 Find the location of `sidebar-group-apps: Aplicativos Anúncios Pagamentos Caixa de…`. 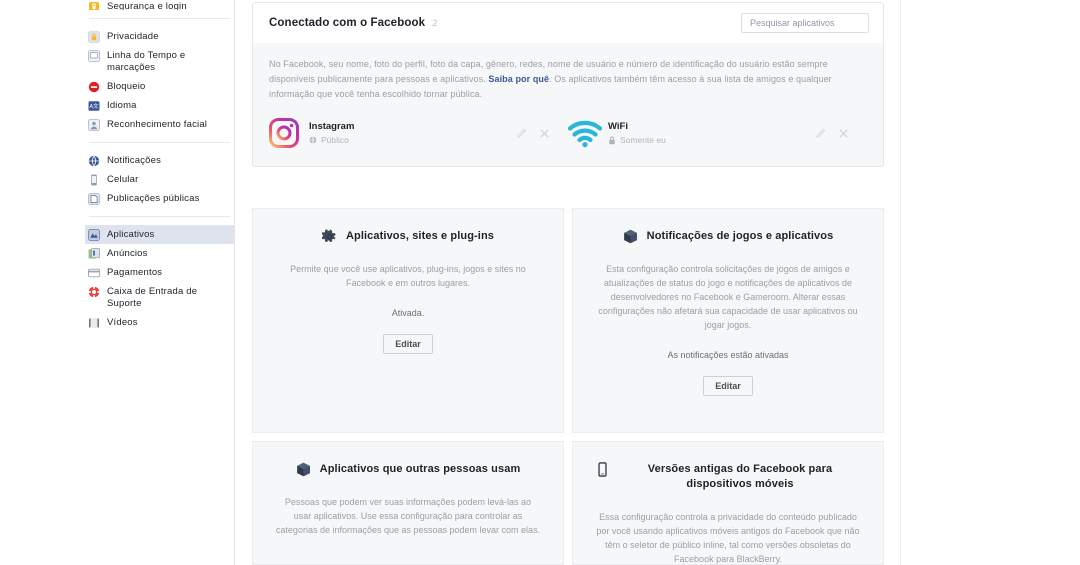

sidebar-group-apps: Aplicativos Anúncios Pagamentos Caixa de… is located at coordinates (159, 278).